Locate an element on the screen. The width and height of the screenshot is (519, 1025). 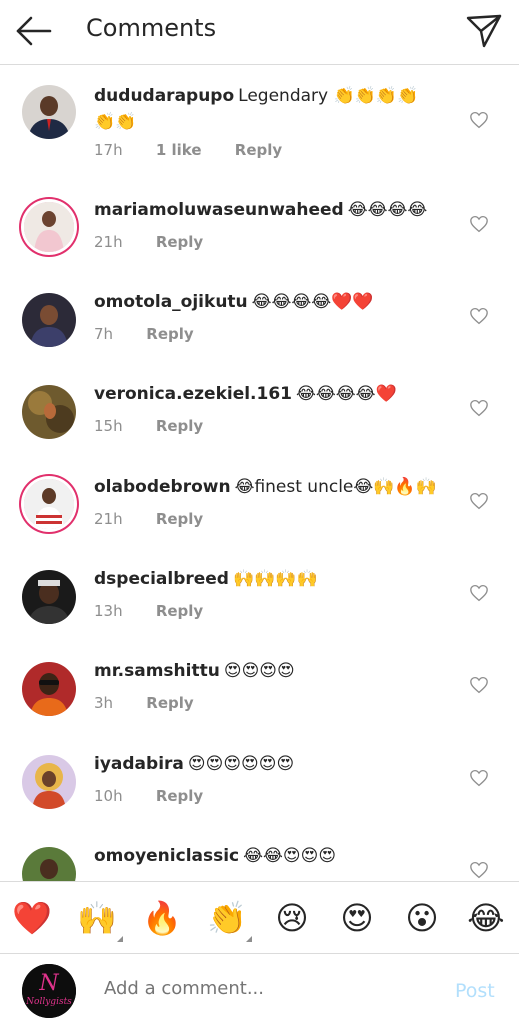
comment-meta: 15h Reply is located at coordinates (162, 426).